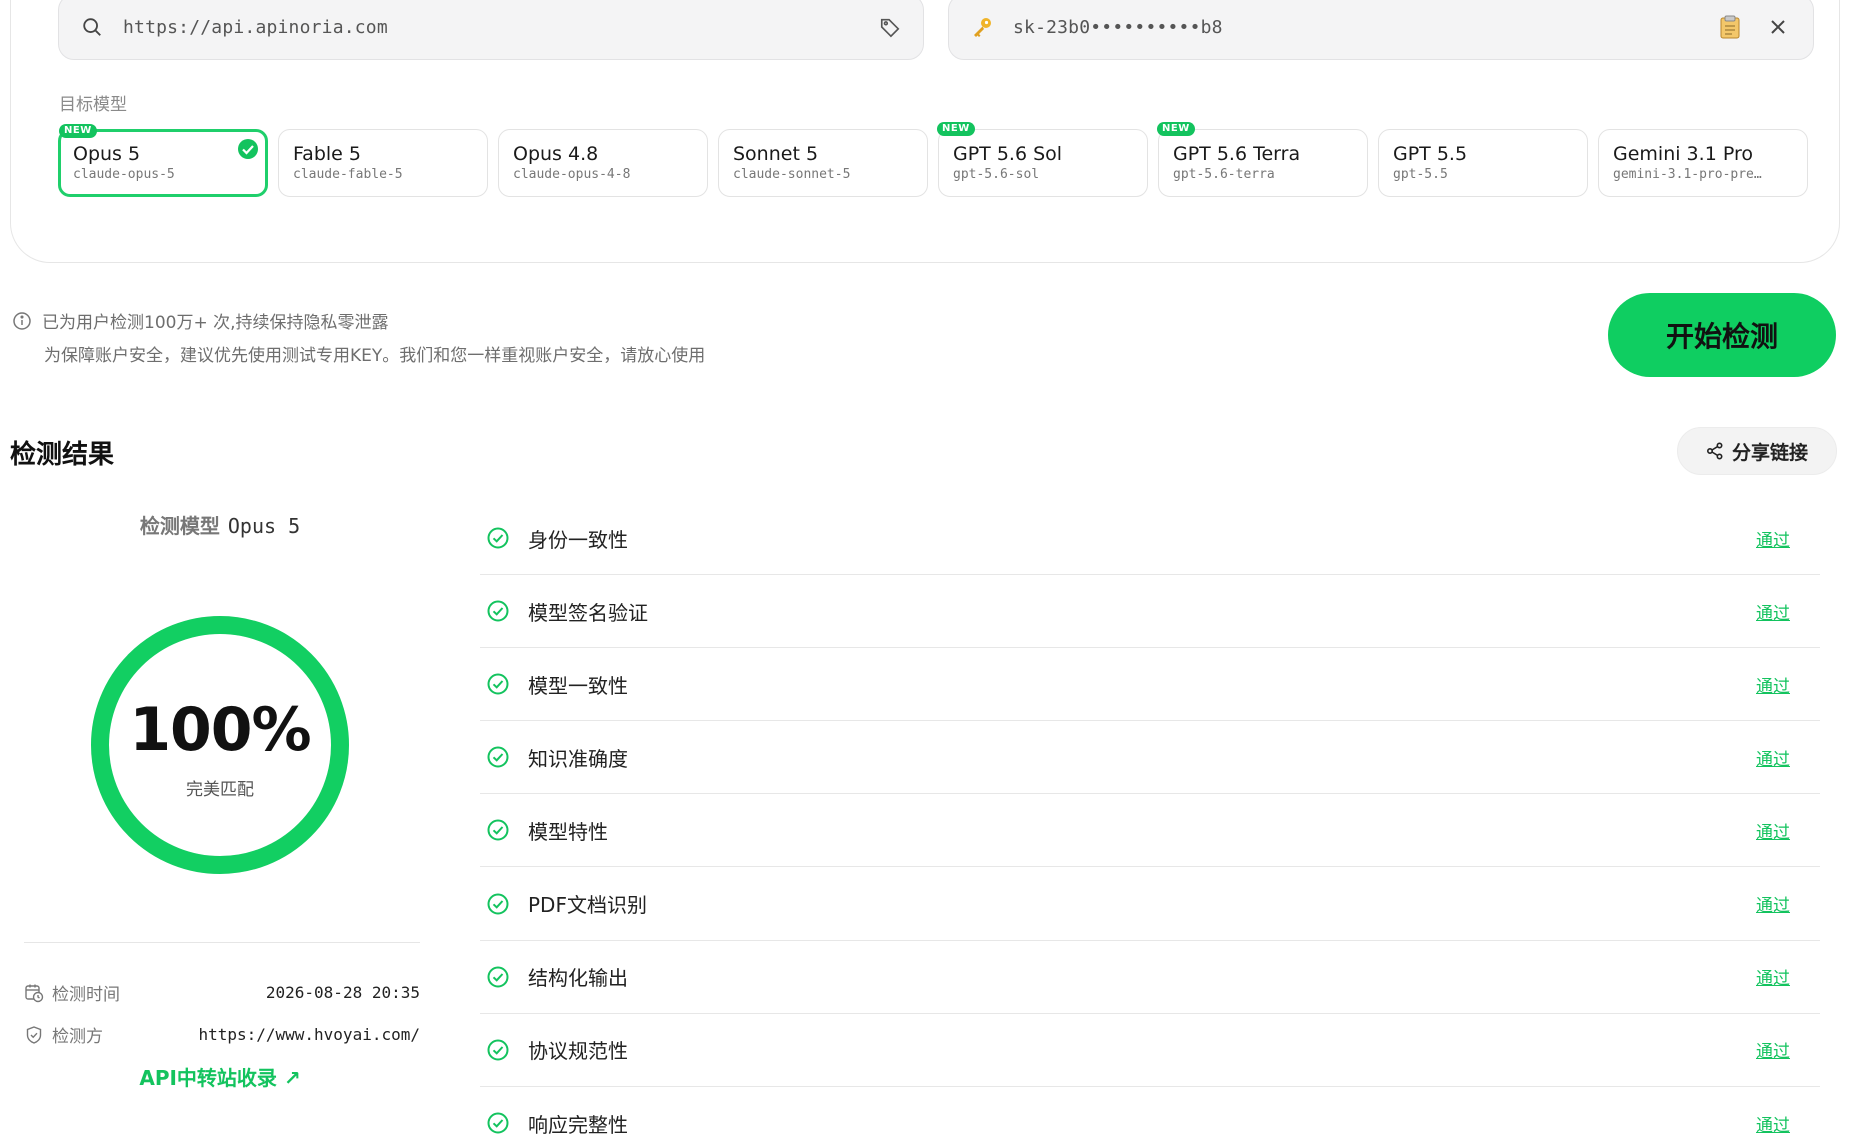  Describe the element at coordinates (556, 154) in the screenshot. I see `model-name: Opus 4.8` at that location.